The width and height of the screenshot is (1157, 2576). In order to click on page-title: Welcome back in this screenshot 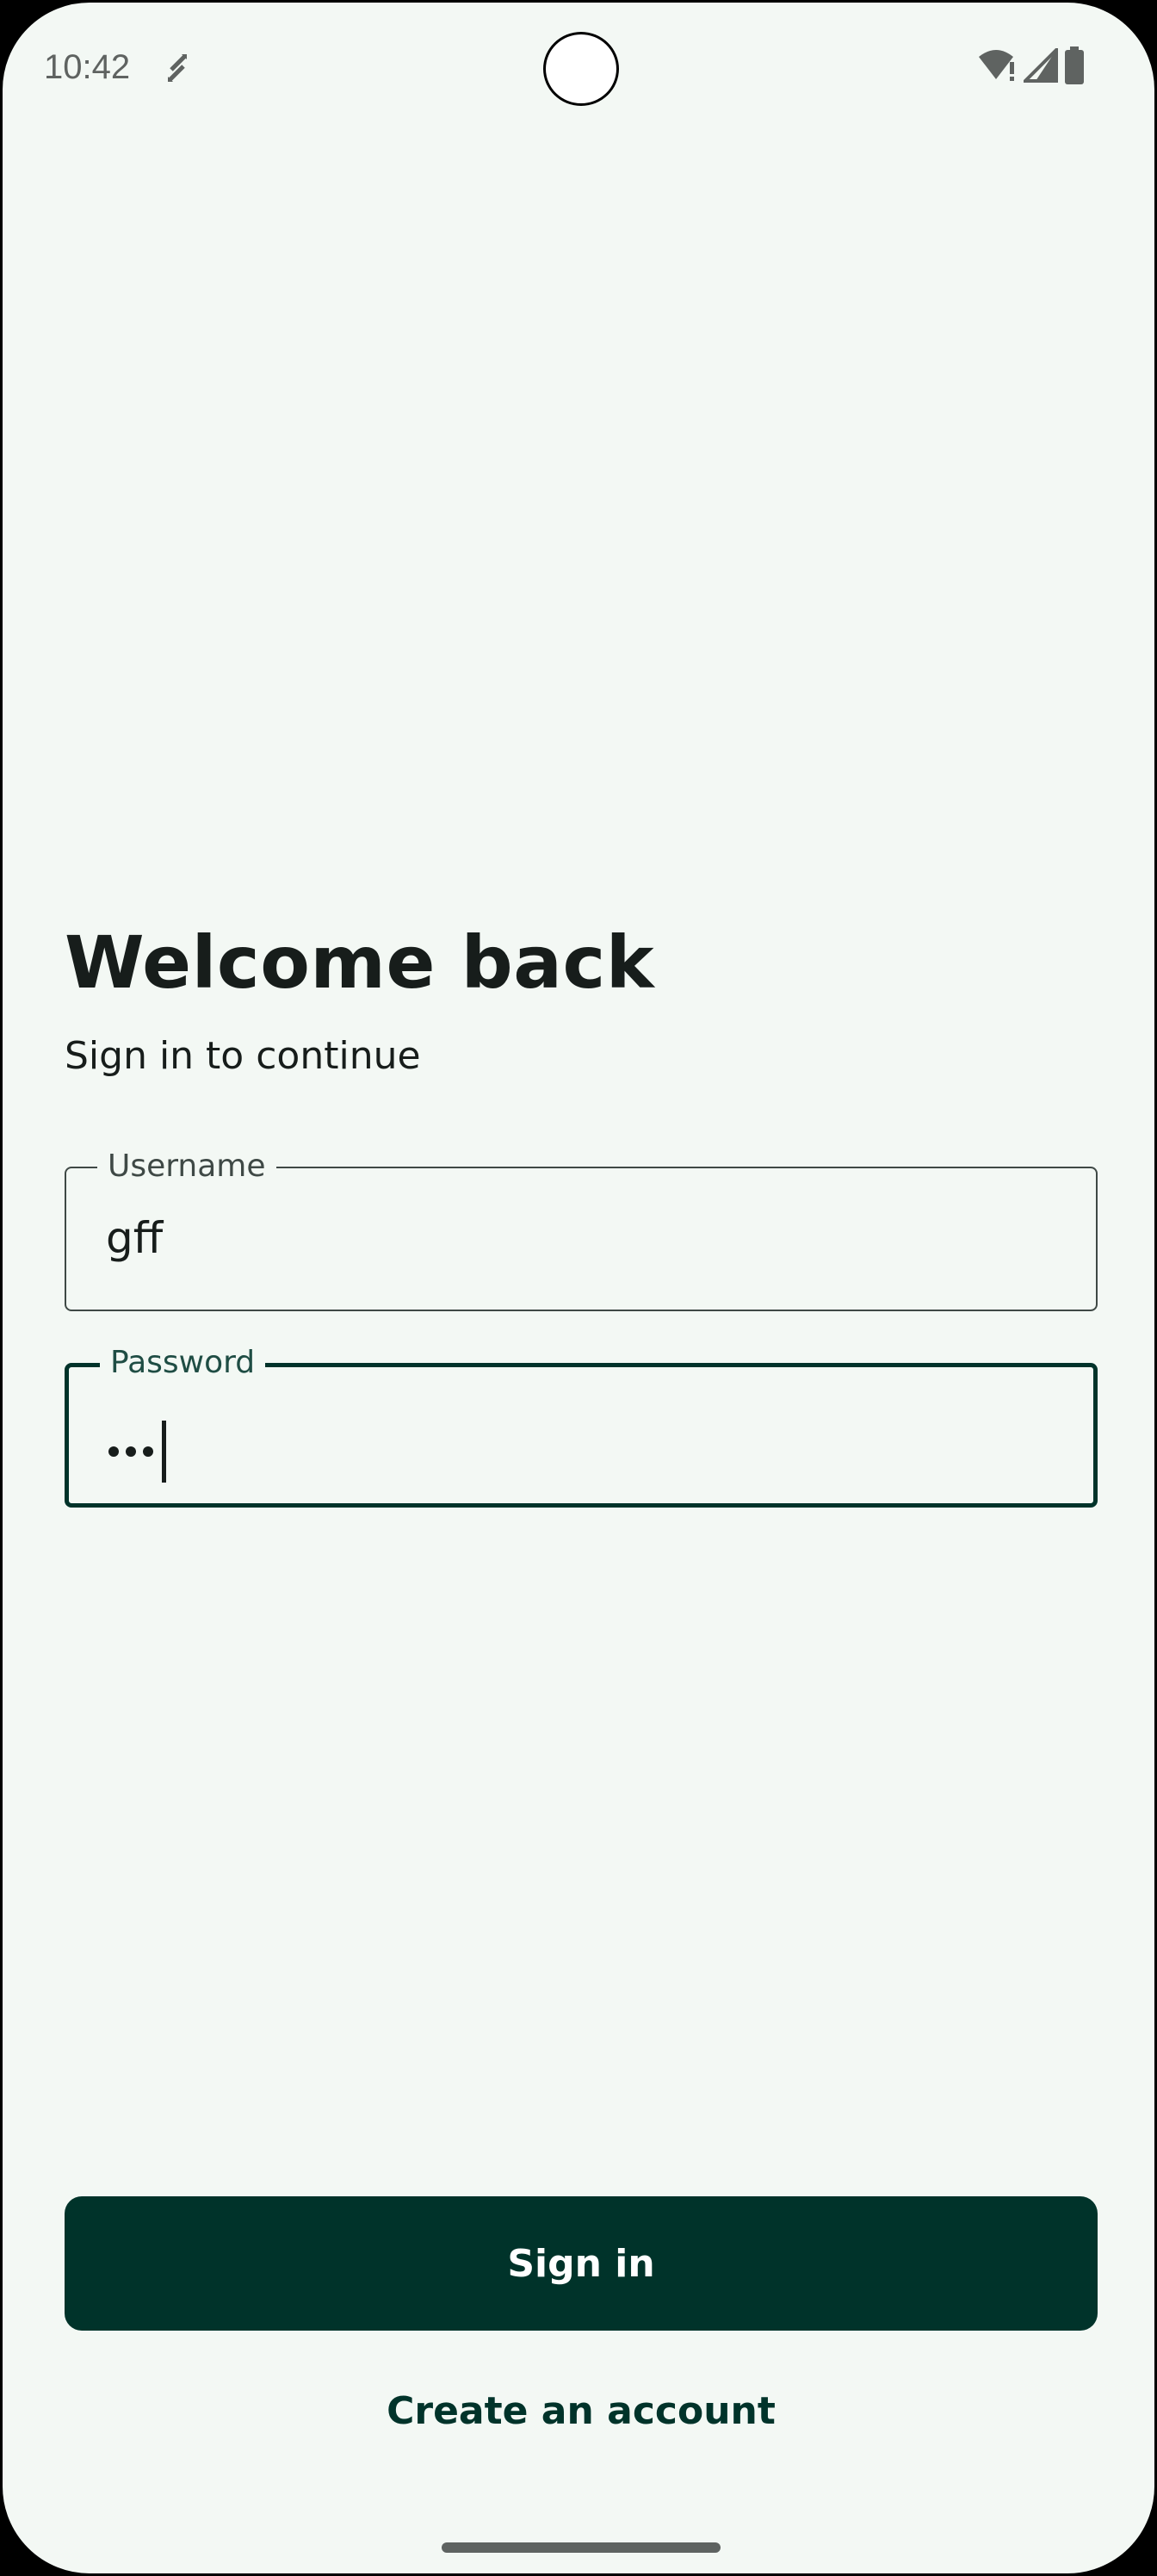, I will do `click(360, 963)`.